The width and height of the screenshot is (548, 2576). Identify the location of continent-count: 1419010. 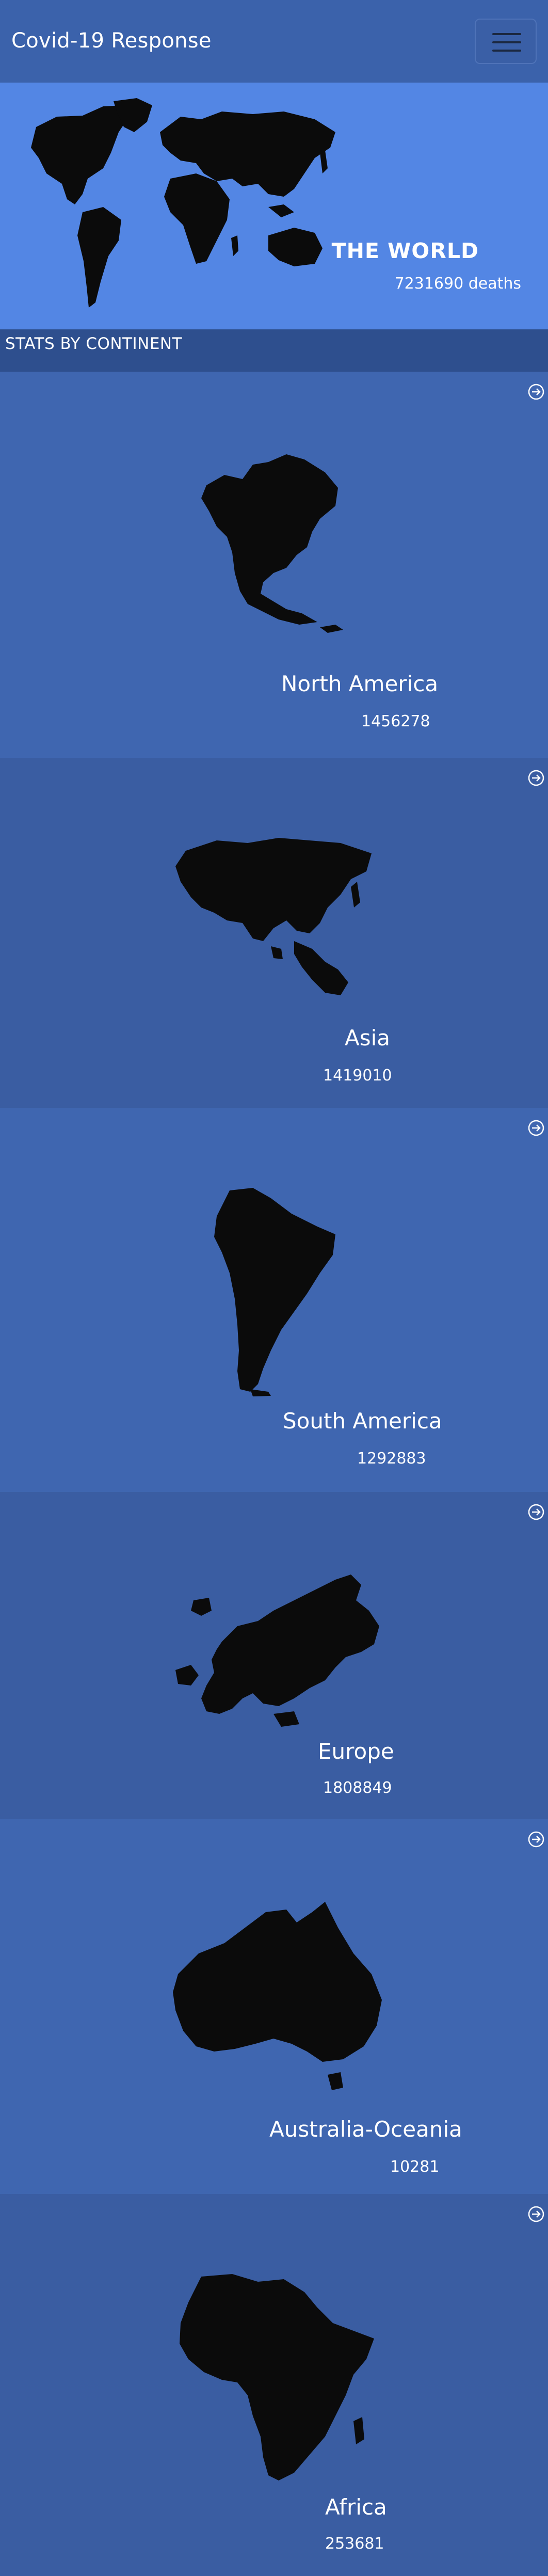
(357, 1076).